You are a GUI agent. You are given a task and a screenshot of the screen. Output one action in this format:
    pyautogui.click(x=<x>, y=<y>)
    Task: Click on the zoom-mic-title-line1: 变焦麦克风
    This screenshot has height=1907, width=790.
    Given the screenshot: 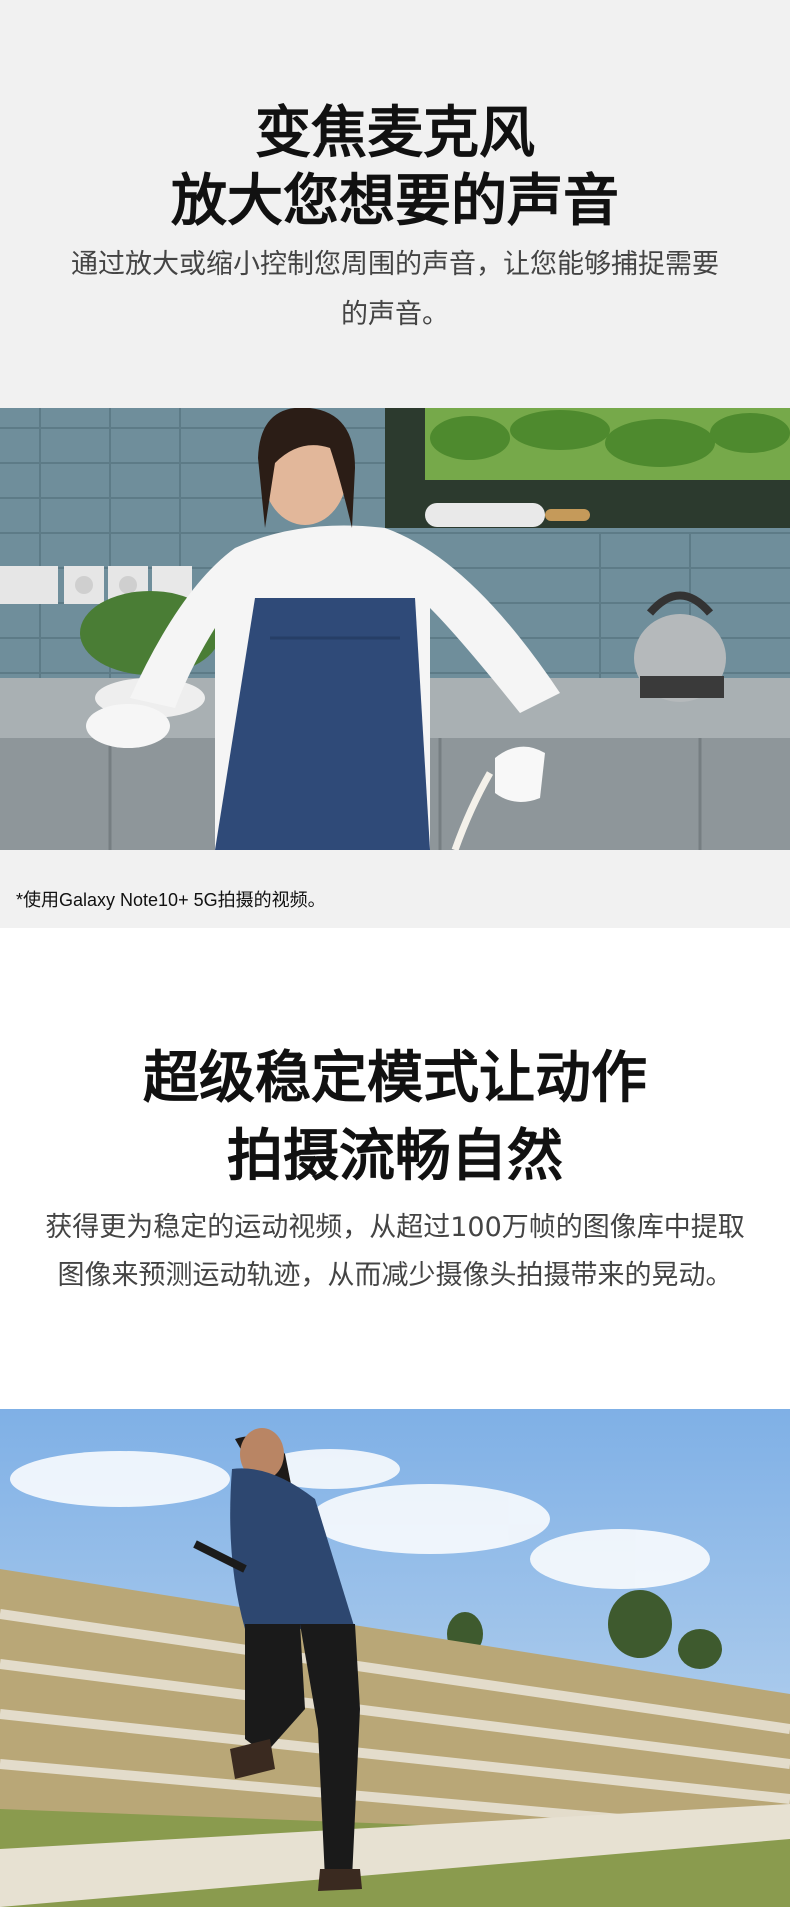 What is the action you would take?
    pyautogui.click(x=395, y=133)
    